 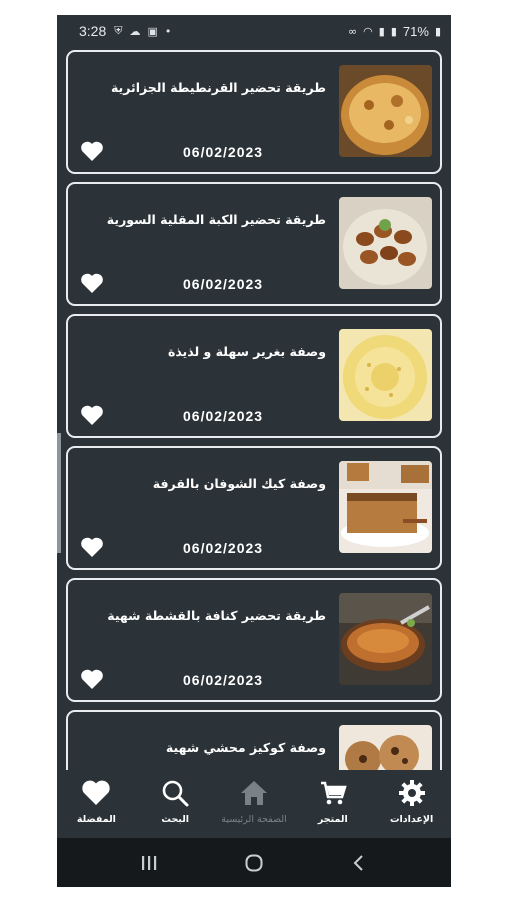 I want to click on nav-search: البحث, so click(x=175, y=804).